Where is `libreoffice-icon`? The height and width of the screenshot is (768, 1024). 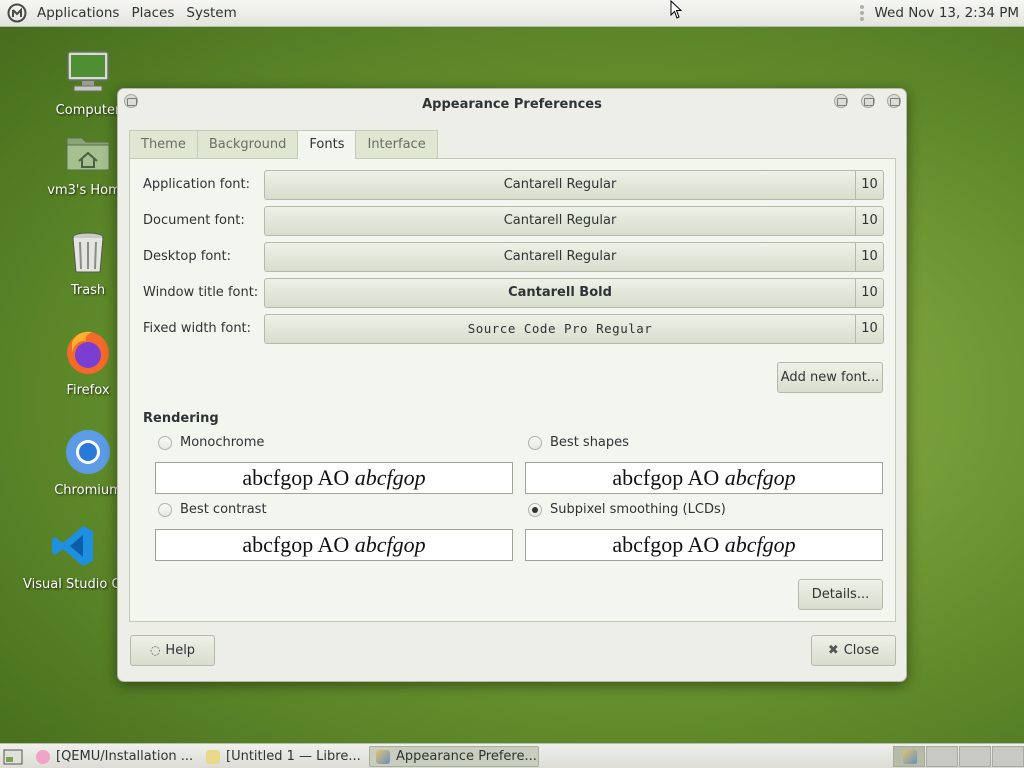
libreoffice-icon is located at coordinates (213, 756).